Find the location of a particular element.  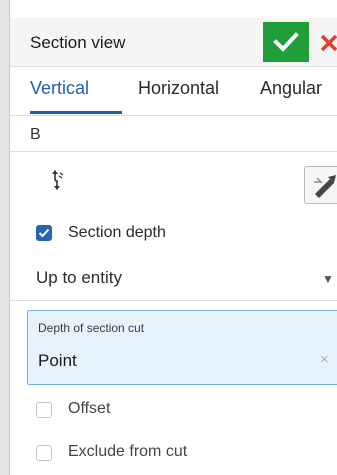

offset-checkbox is located at coordinates (44, 410).